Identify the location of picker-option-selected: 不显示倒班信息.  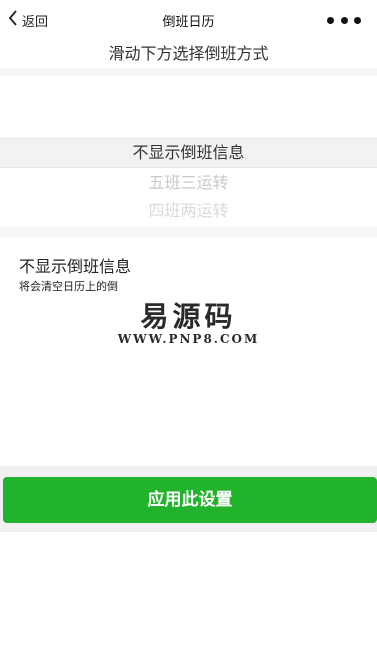
(188, 153).